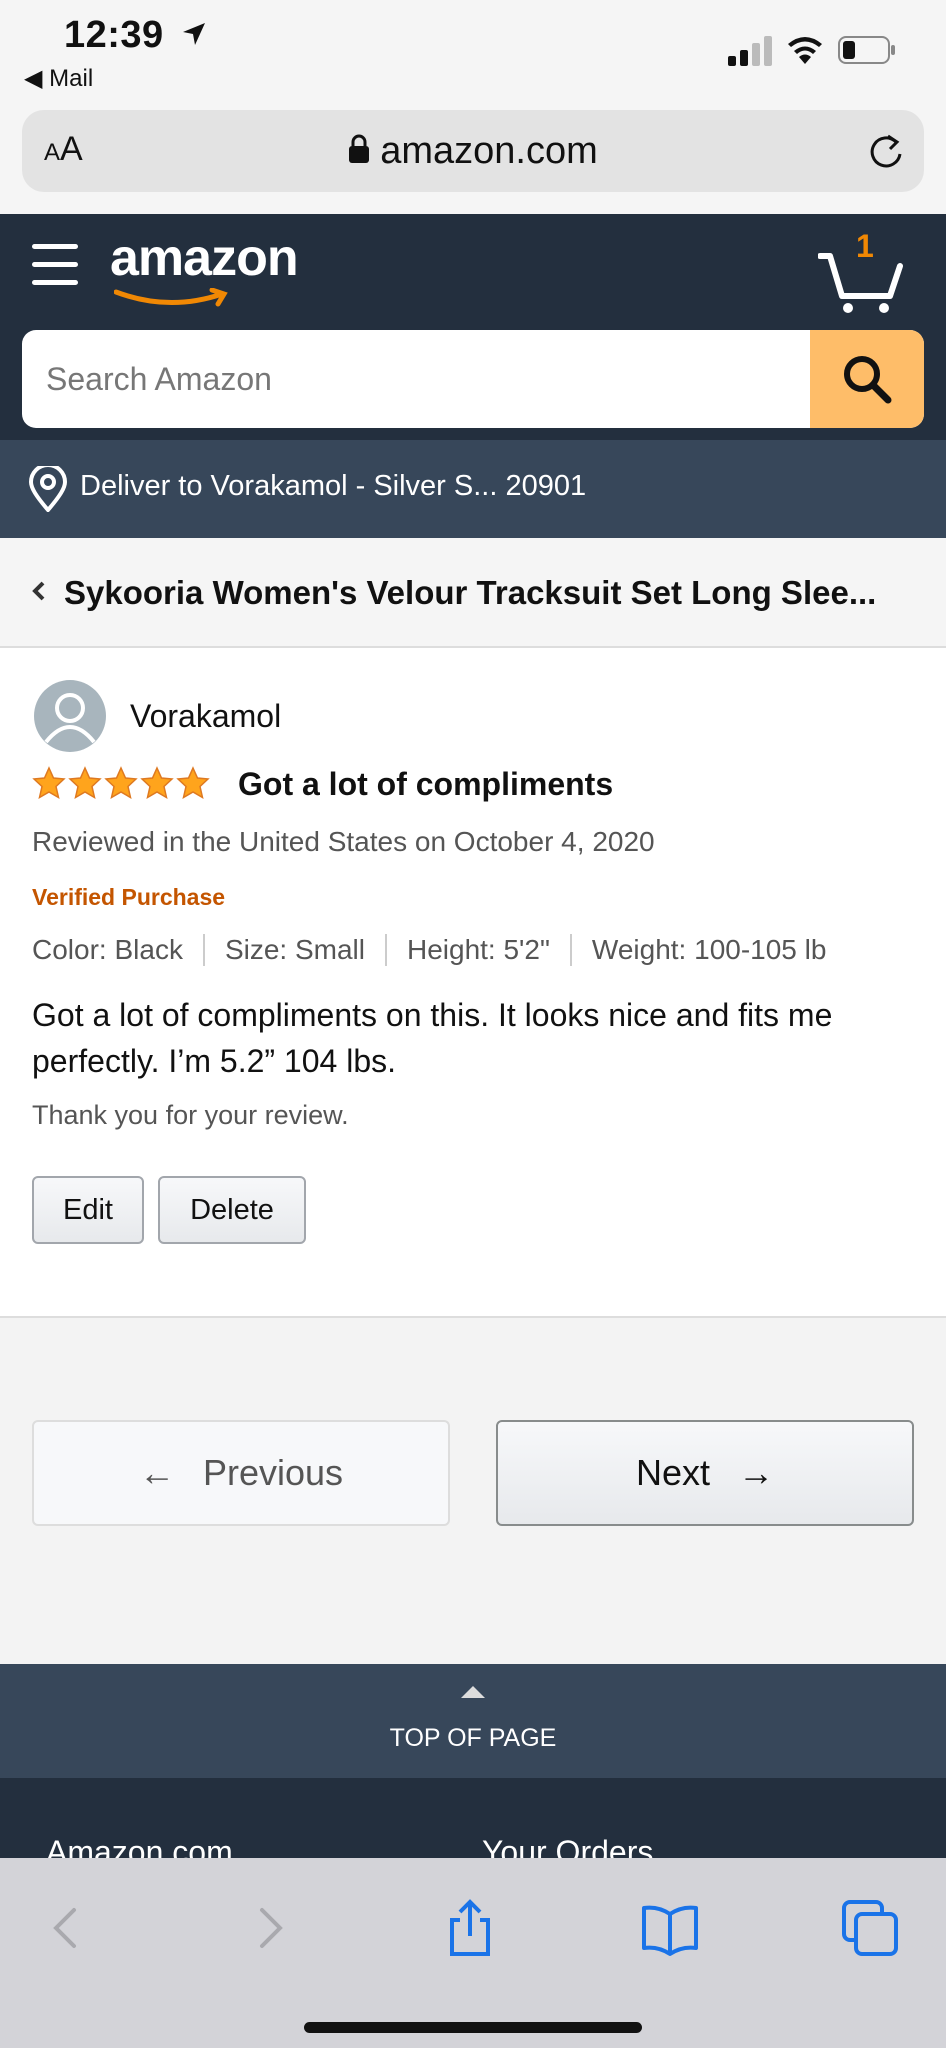  Describe the element at coordinates (886, 152) in the screenshot. I see `reload-icon` at that location.